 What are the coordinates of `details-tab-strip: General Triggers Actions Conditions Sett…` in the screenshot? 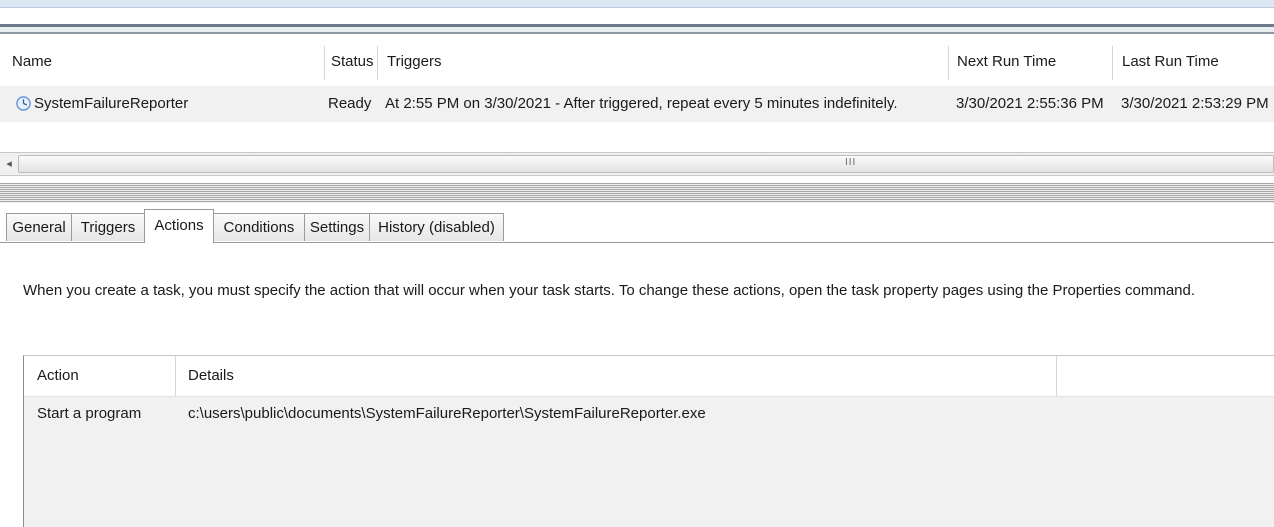 It's located at (637, 226).